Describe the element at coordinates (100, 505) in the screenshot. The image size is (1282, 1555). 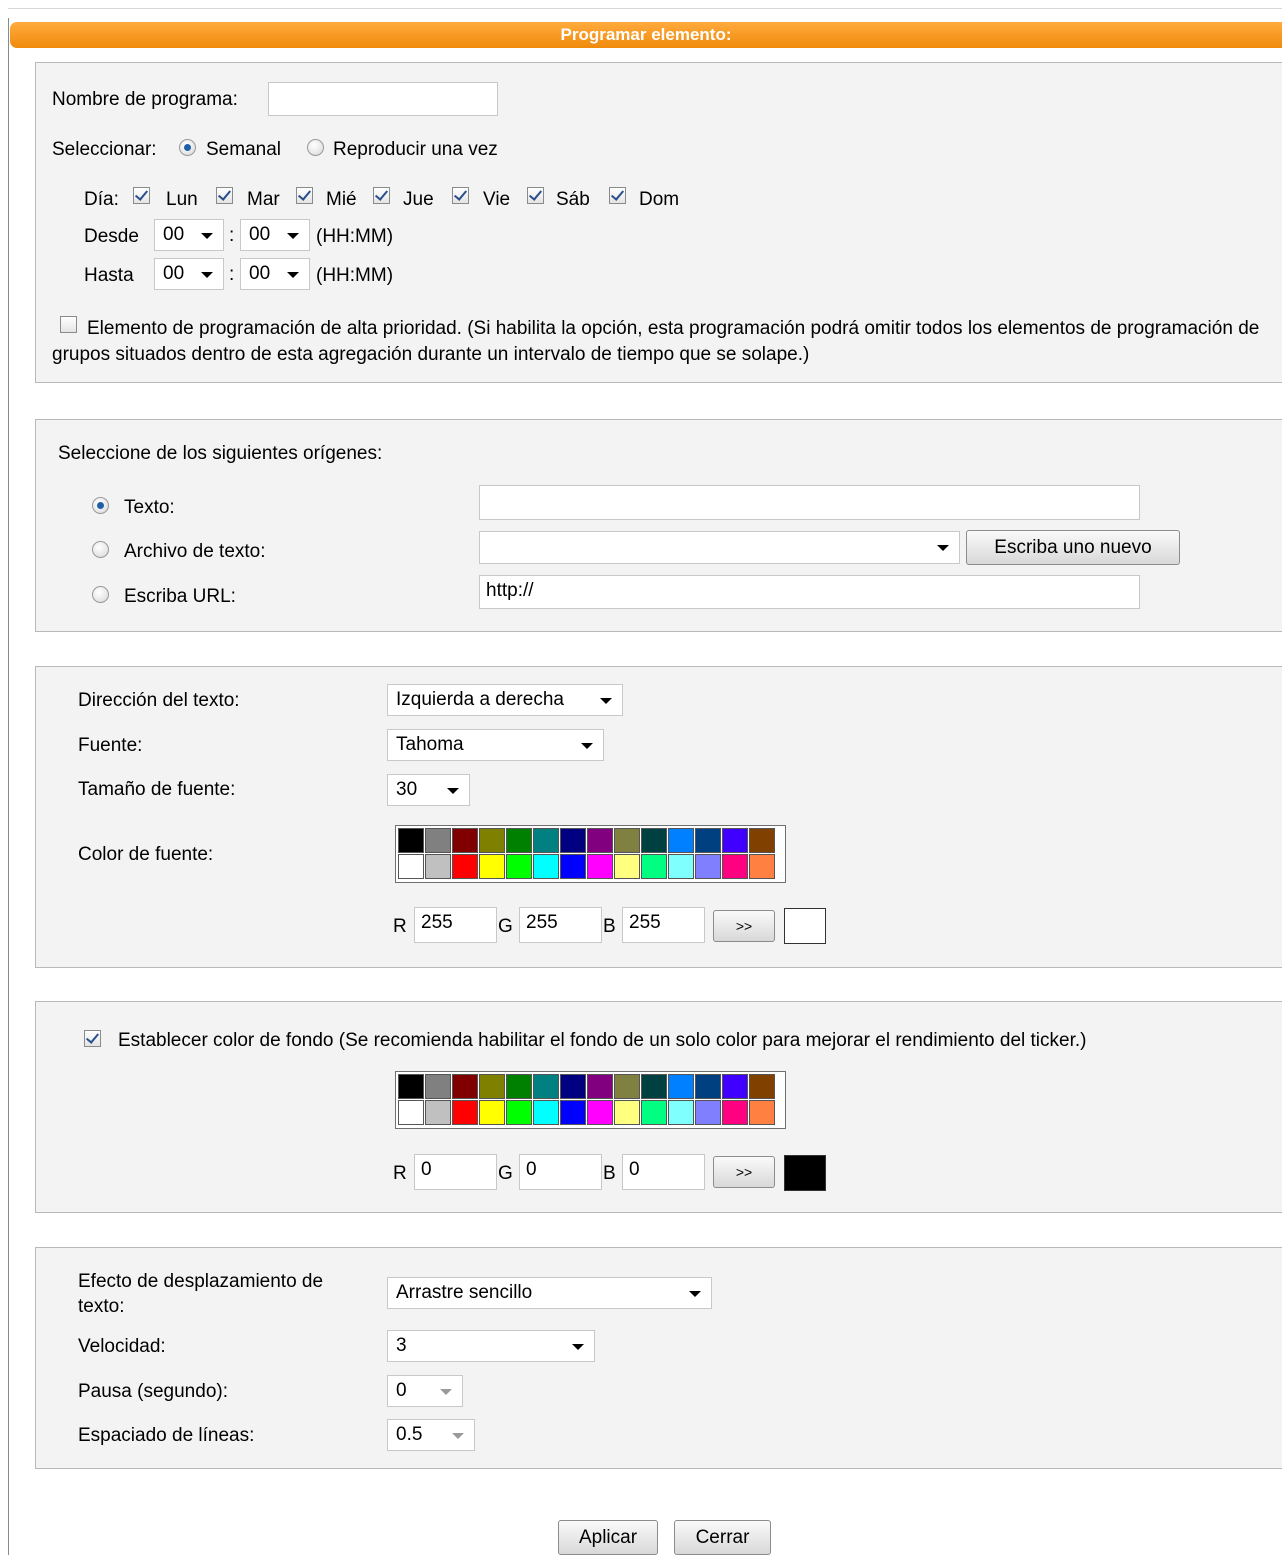
I see `source-text-radio` at that location.